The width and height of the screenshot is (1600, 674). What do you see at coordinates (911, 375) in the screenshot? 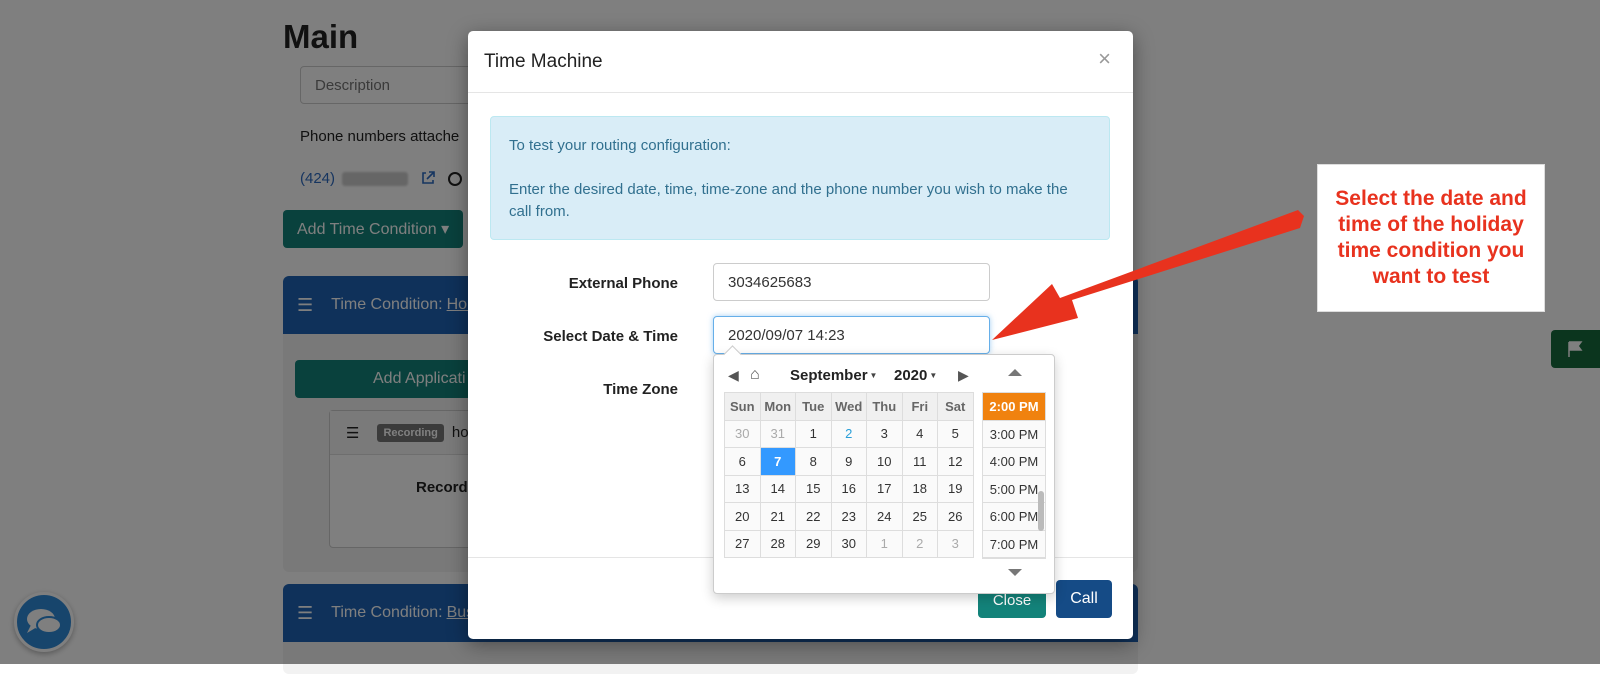
I see `year-label: 2020` at bounding box center [911, 375].